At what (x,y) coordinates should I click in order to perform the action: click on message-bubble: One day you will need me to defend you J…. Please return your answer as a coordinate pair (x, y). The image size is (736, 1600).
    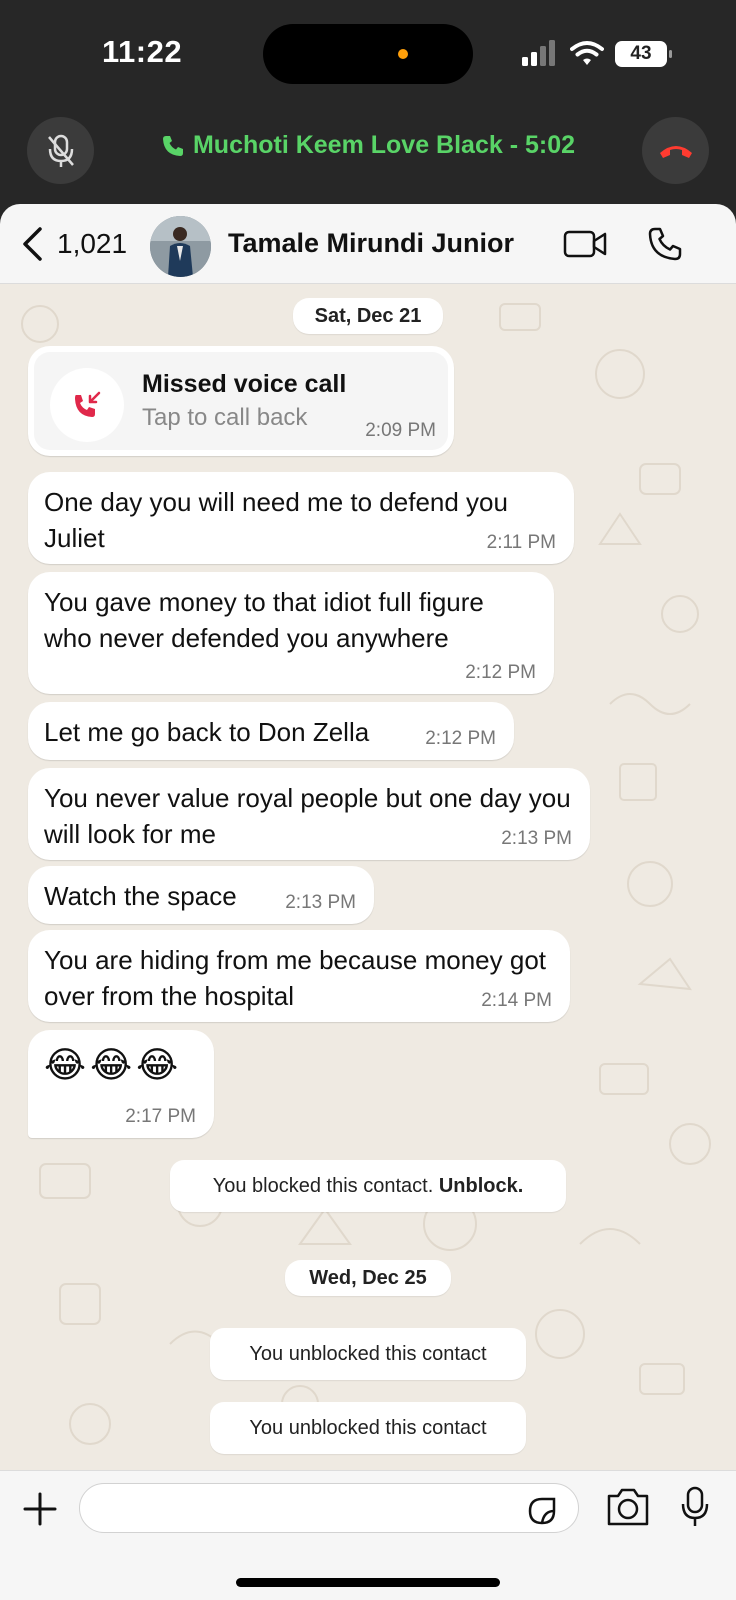
    Looking at the image, I should click on (301, 518).